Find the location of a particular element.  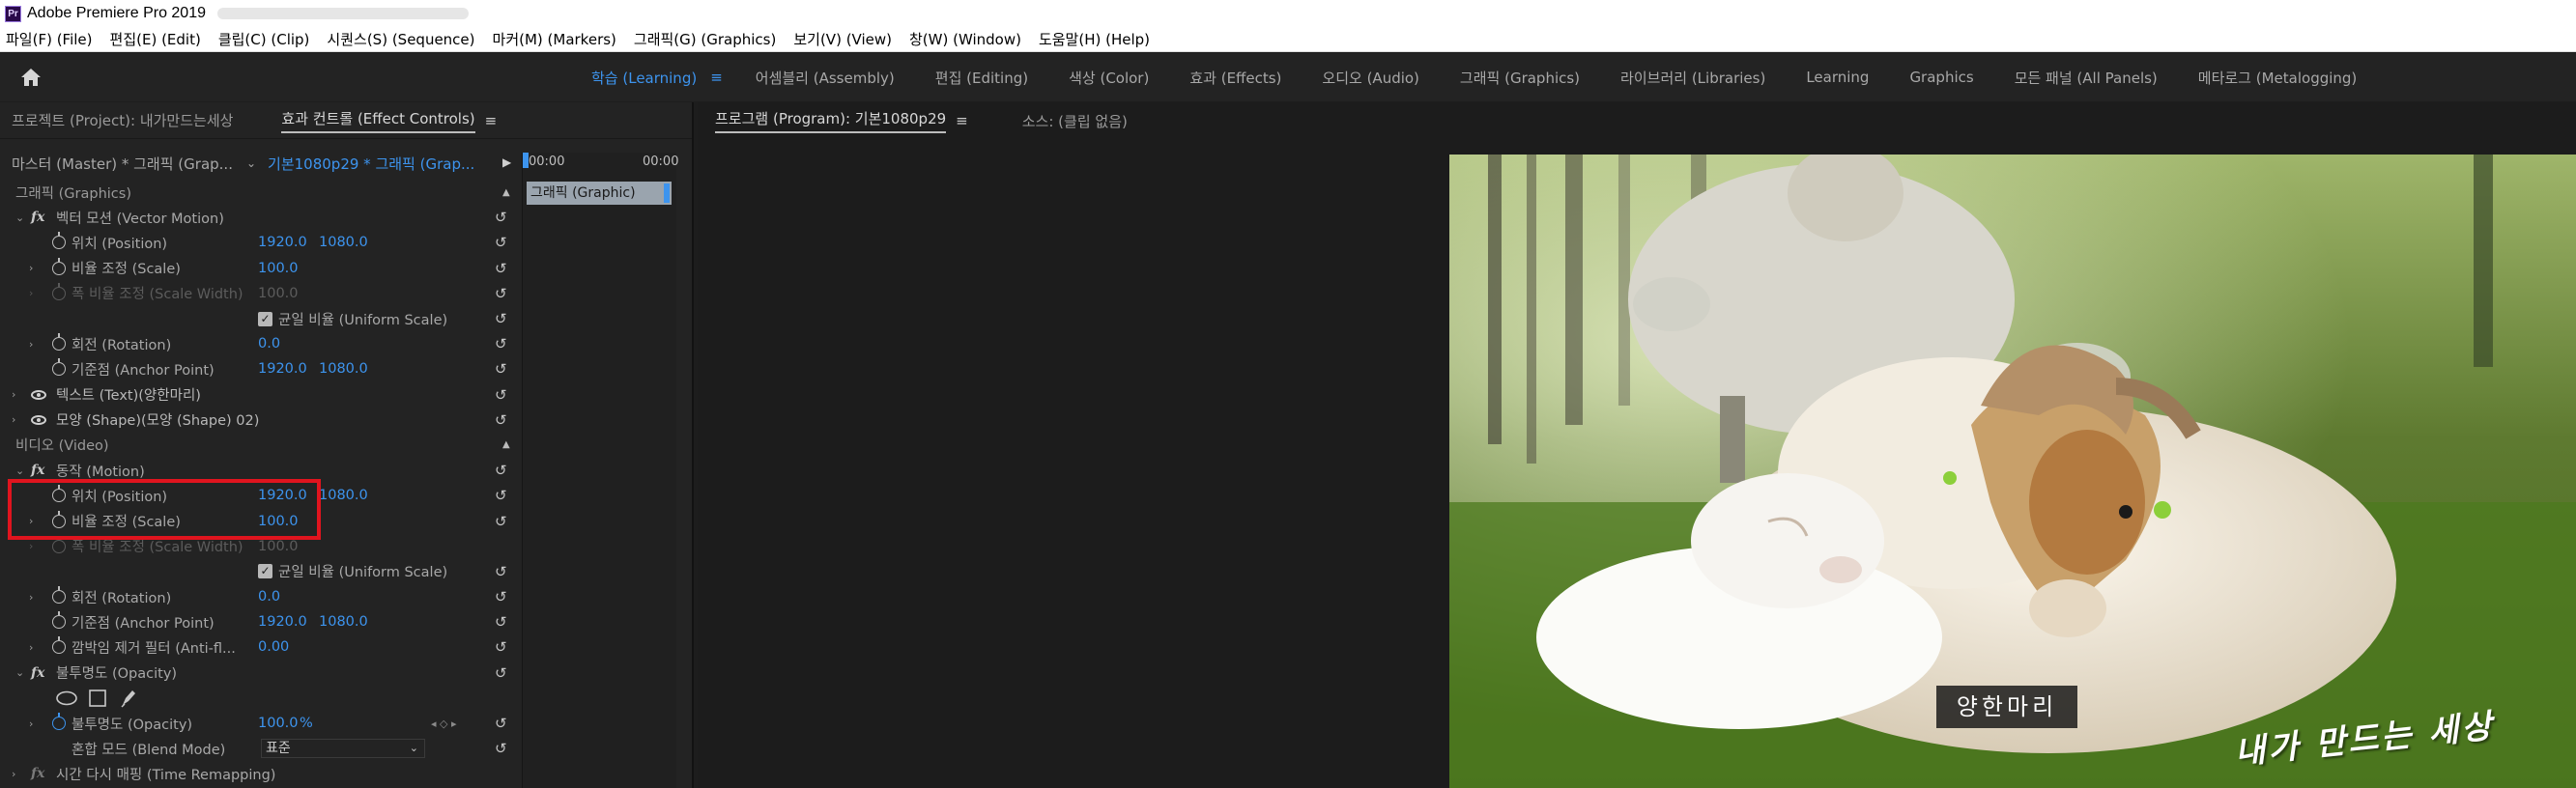

text-title-overlay: 양한마리 is located at coordinates (2007, 707).